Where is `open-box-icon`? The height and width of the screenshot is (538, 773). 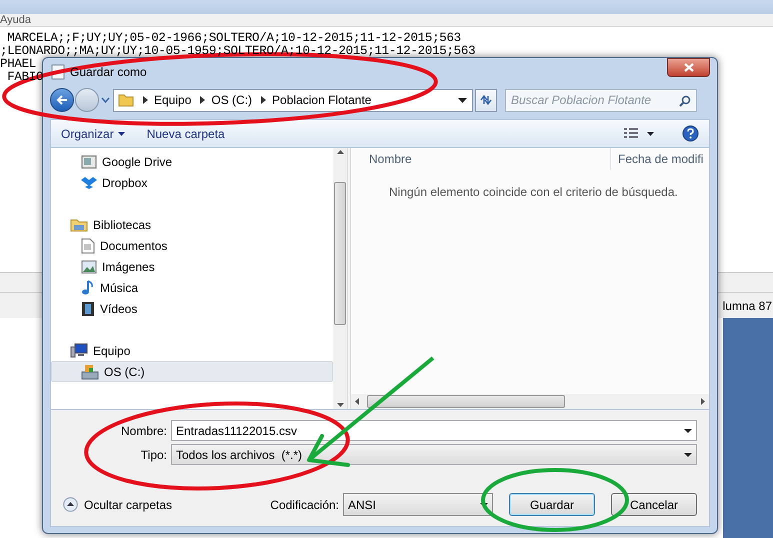
open-box-icon is located at coordinates (89, 183).